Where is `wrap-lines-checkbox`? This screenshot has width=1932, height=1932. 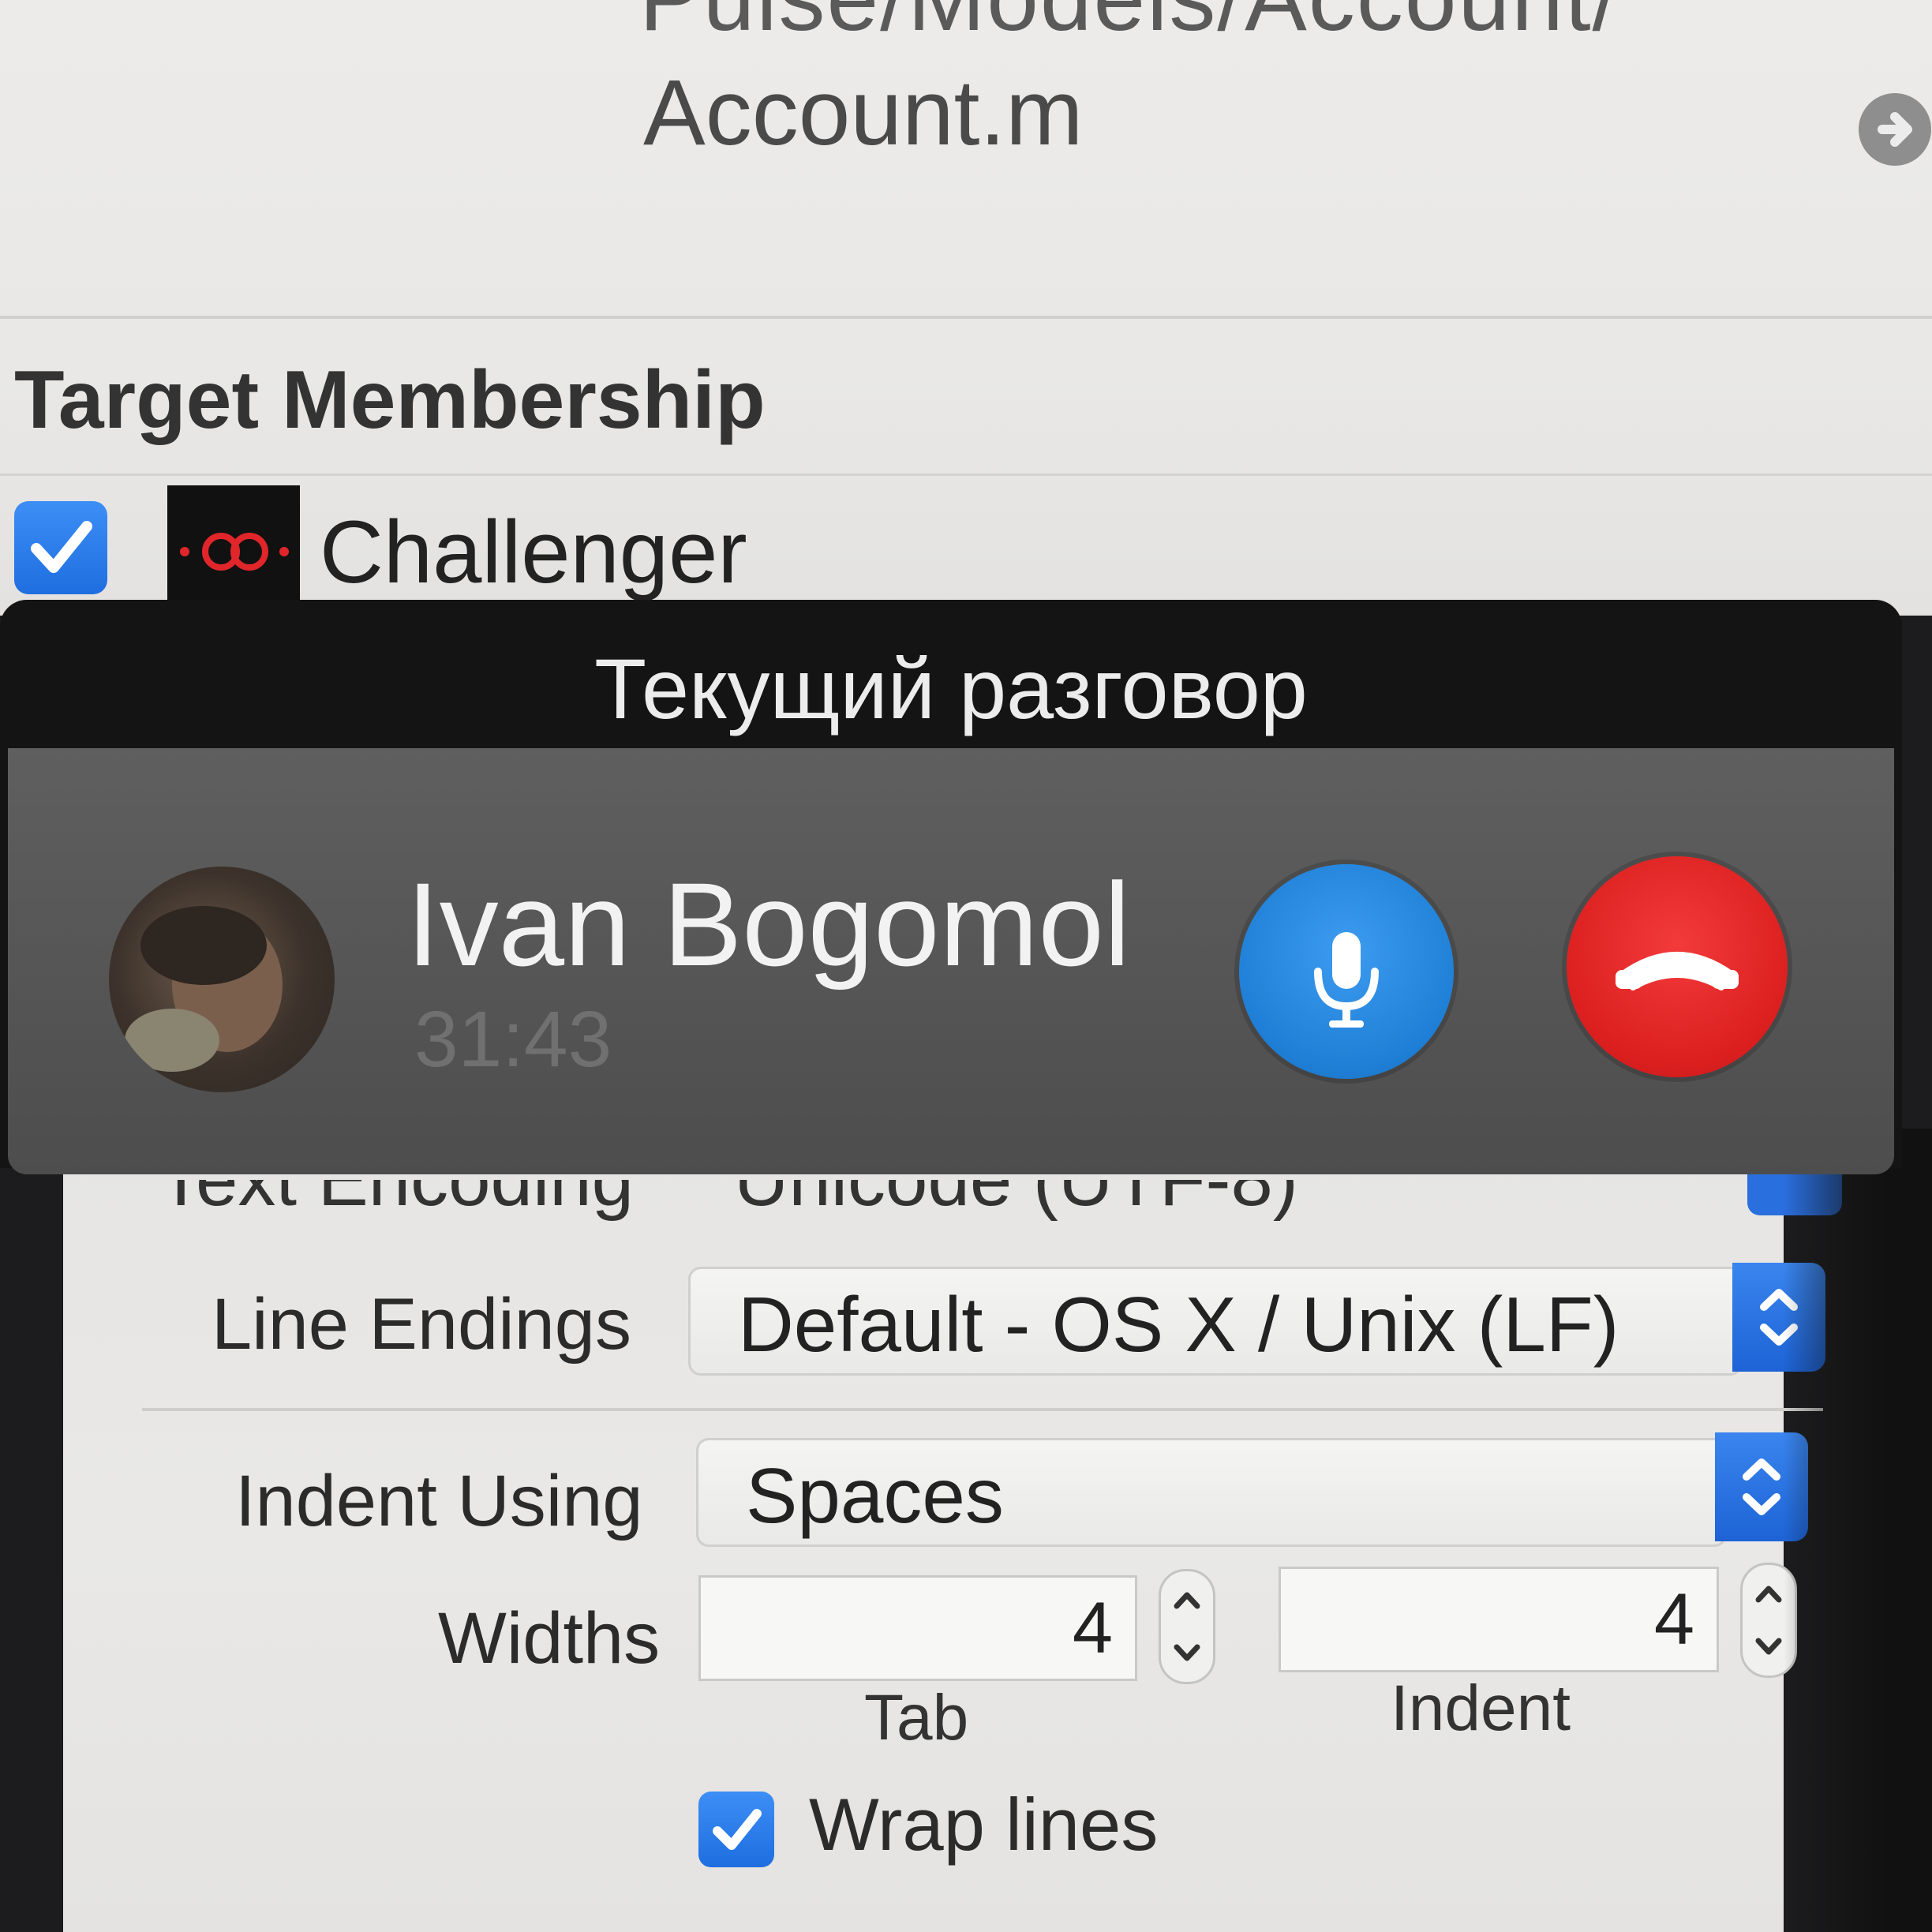
wrap-lines-checkbox is located at coordinates (736, 1829).